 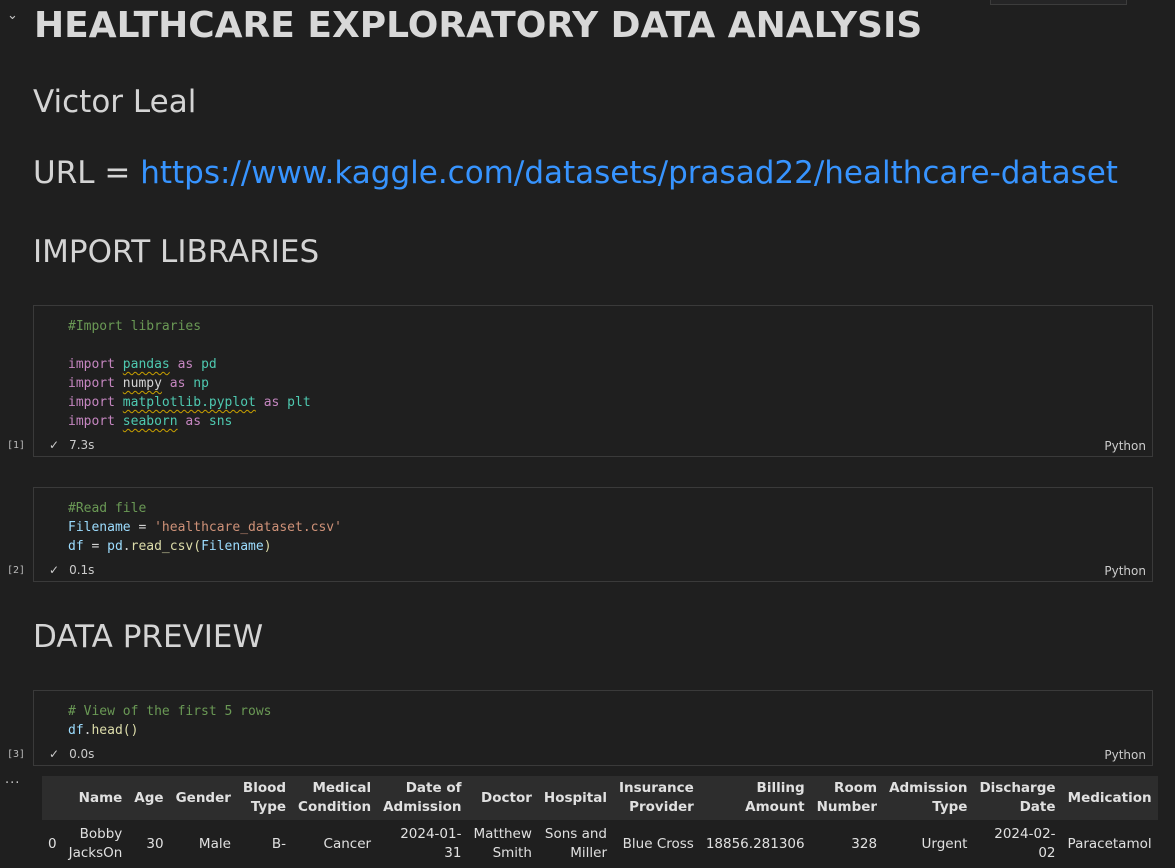 I want to click on code-editor: # View of the first 5 rows df.head(), so click(x=593, y=715).